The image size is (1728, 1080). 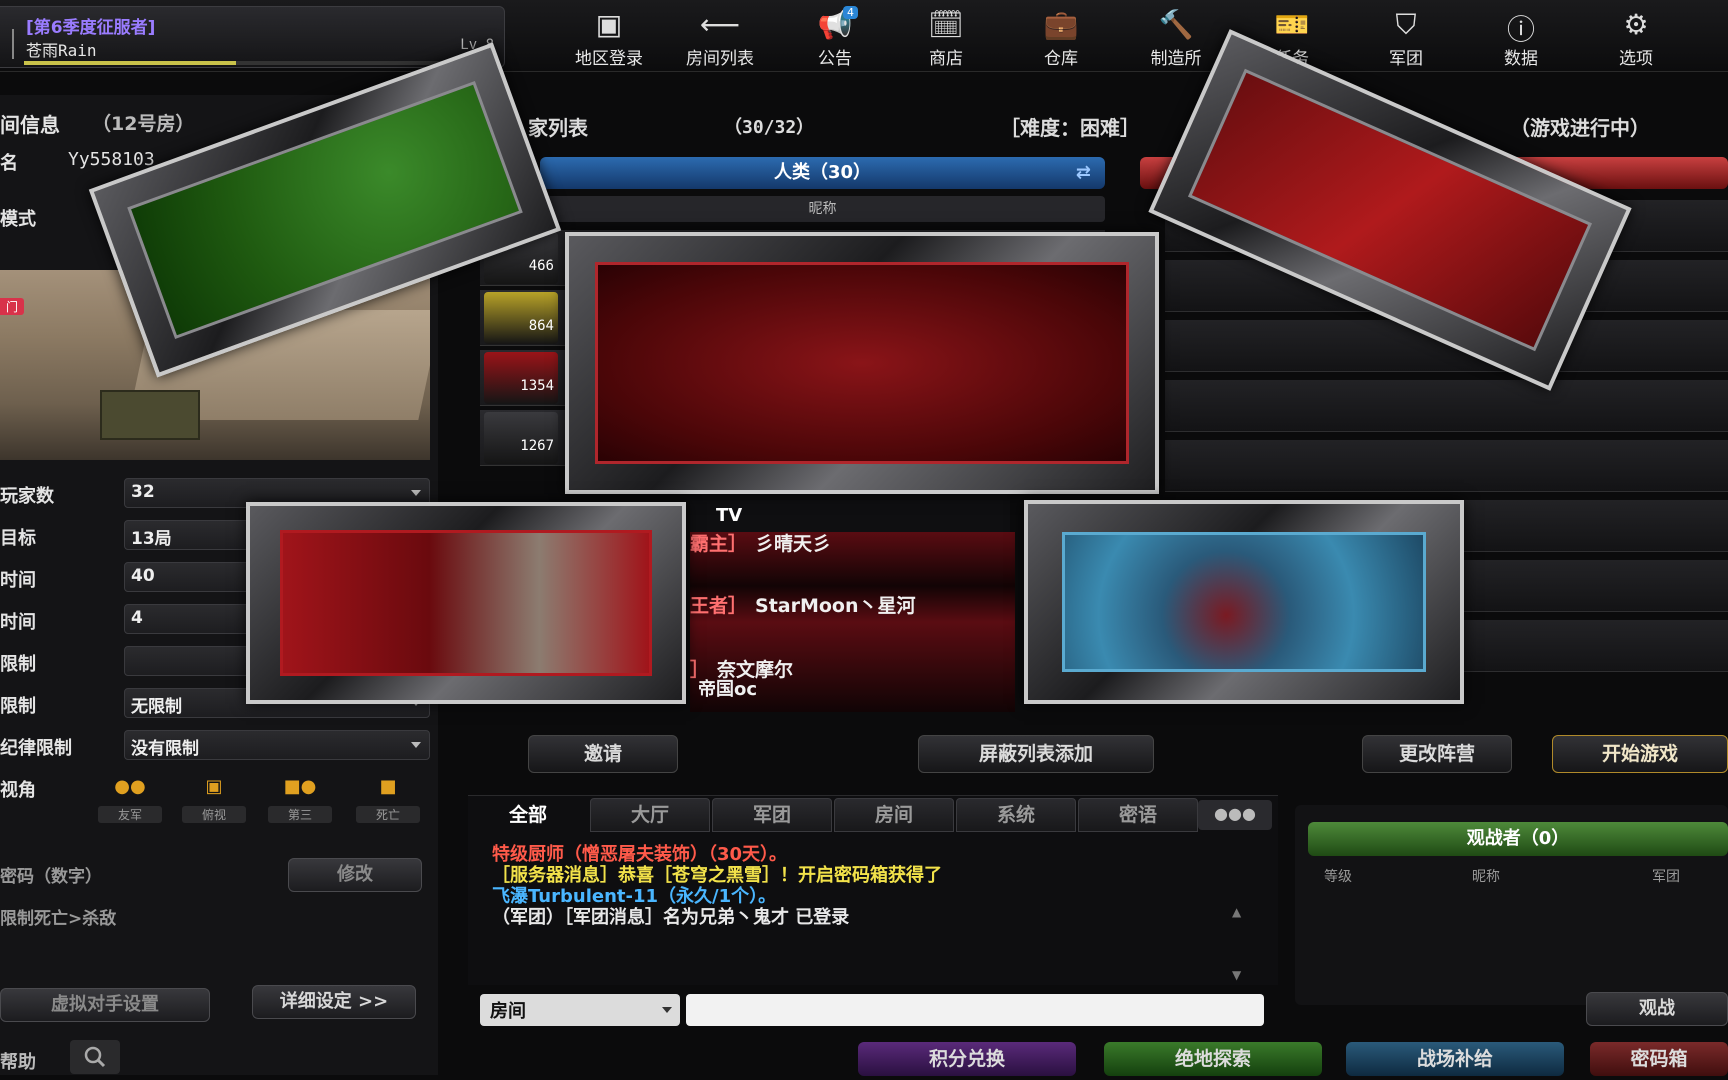 I want to click on view-option-label: 友军, so click(x=130, y=814).